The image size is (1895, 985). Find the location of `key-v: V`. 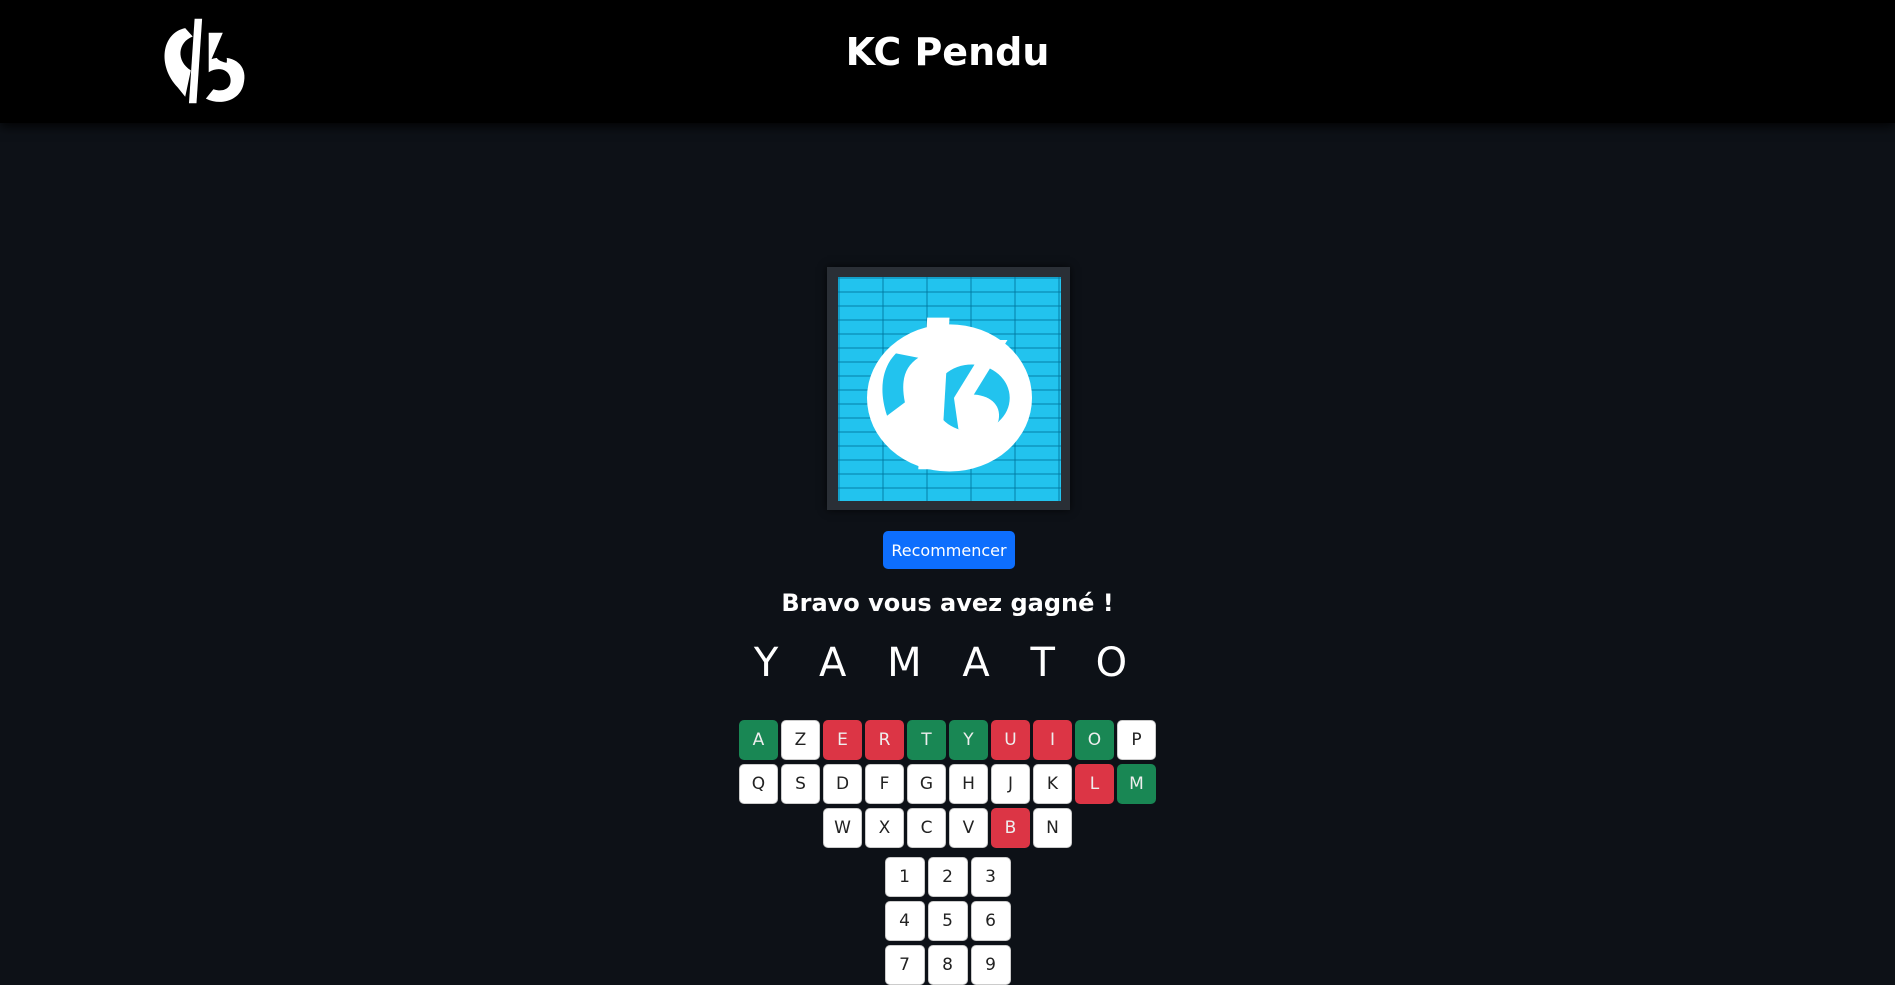

key-v: V is located at coordinates (968, 828).